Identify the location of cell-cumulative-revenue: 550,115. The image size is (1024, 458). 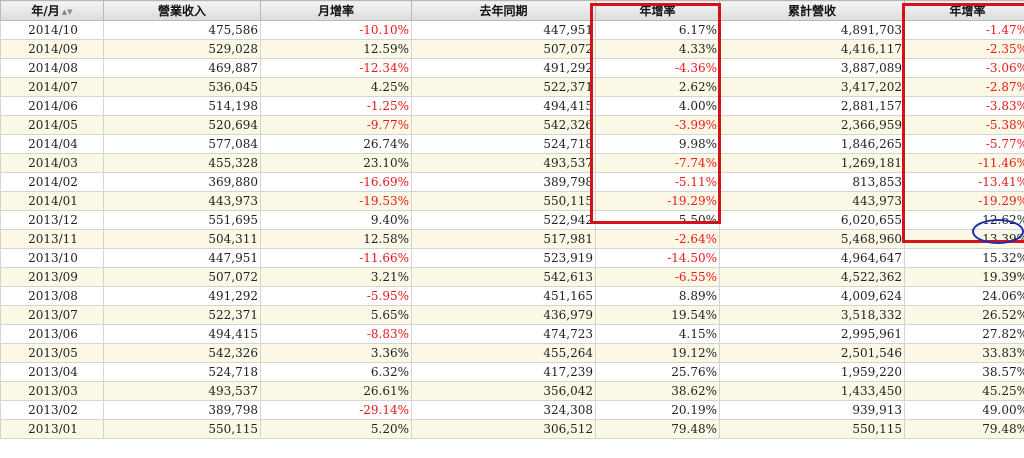
(812, 429).